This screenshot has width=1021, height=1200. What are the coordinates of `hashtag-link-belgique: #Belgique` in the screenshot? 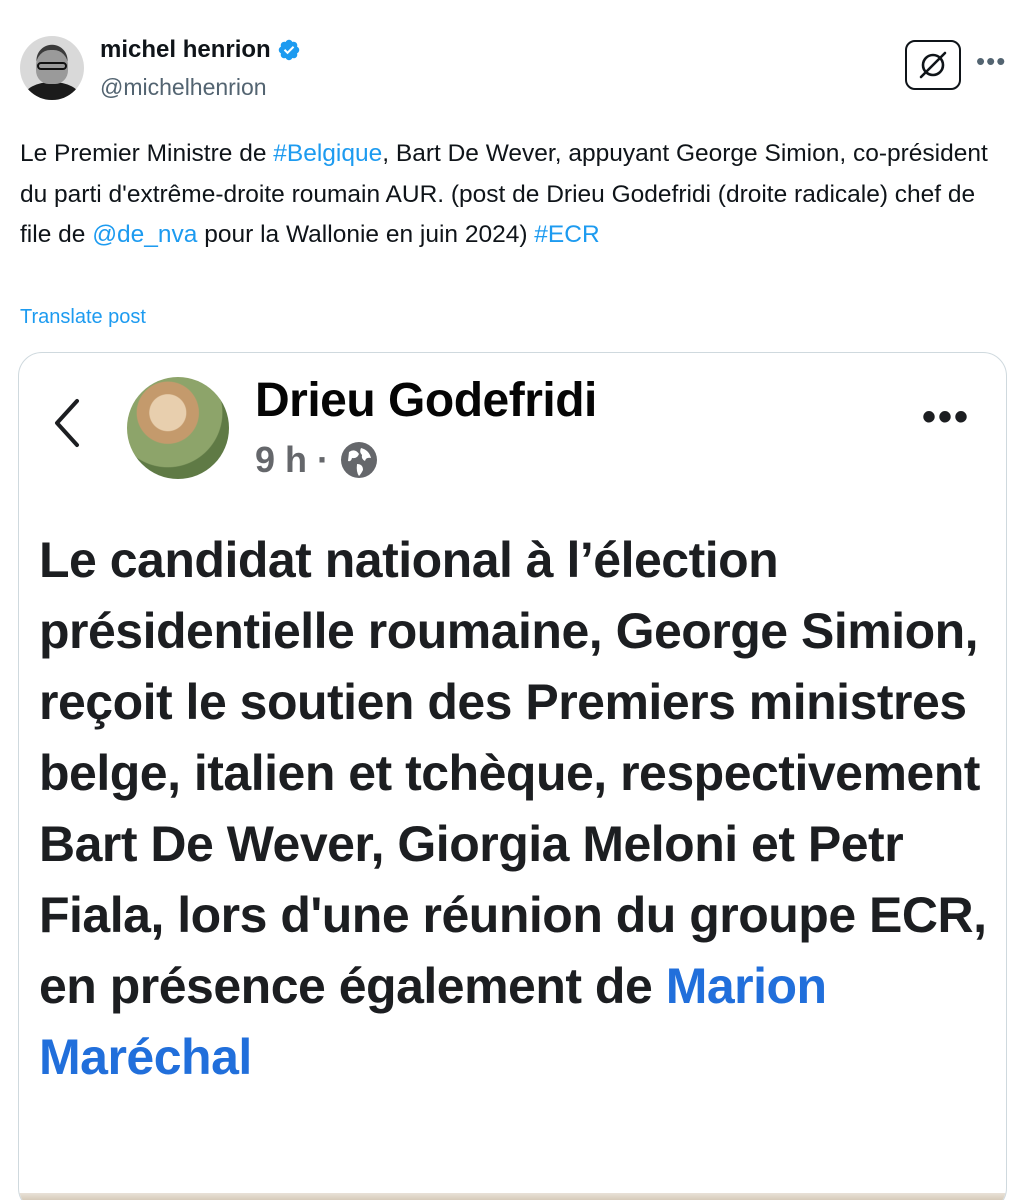 It's located at (327, 153).